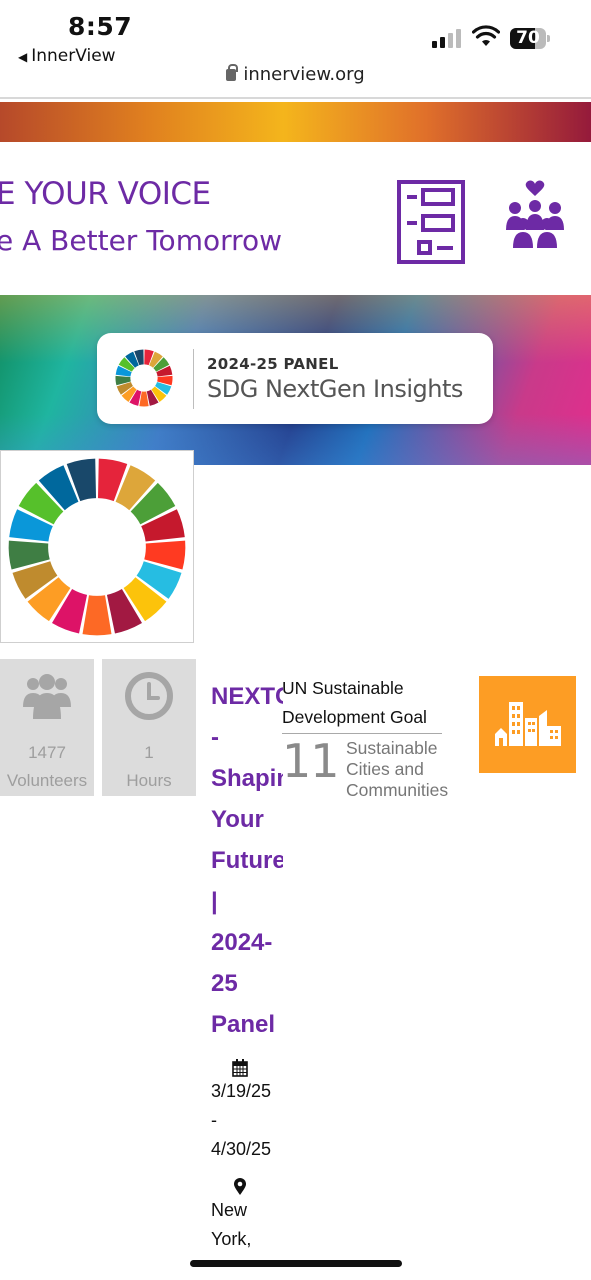 This screenshot has width=591, height=1280. Describe the element at coordinates (149, 780) in the screenshot. I see `hours-label: Hours` at that location.